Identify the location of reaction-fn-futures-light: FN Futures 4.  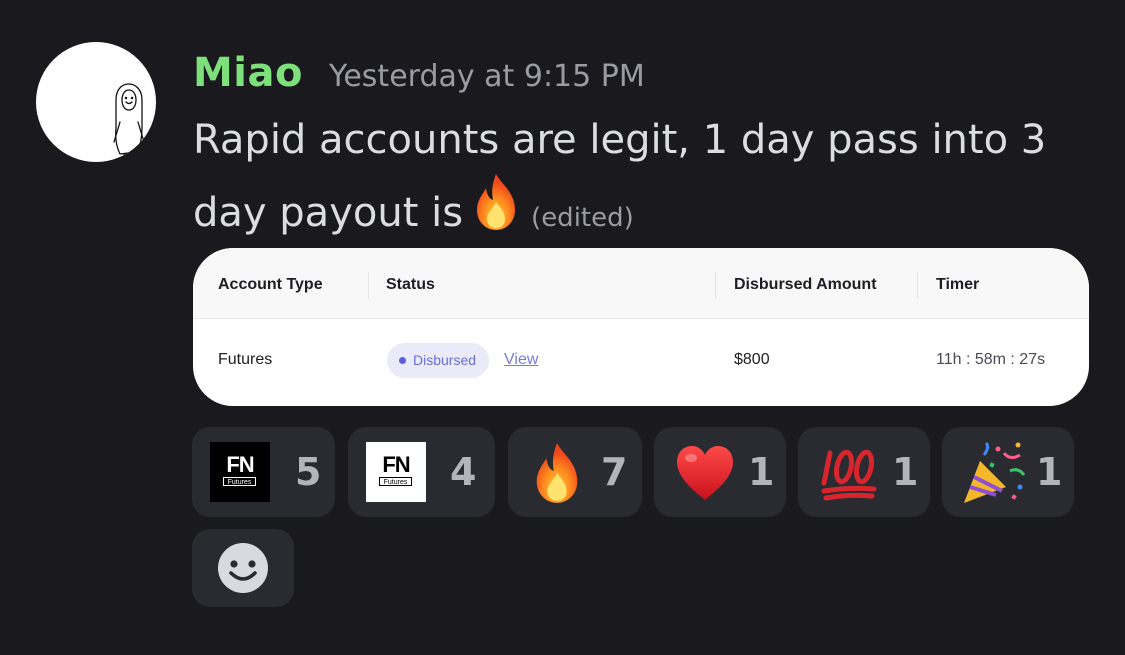
(421, 472).